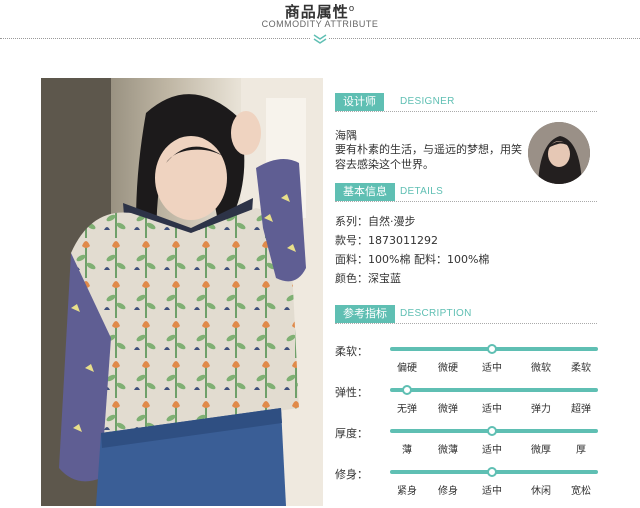  Describe the element at coordinates (581, 450) in the screenshot. I see `indicator-option: 厚` at that location.